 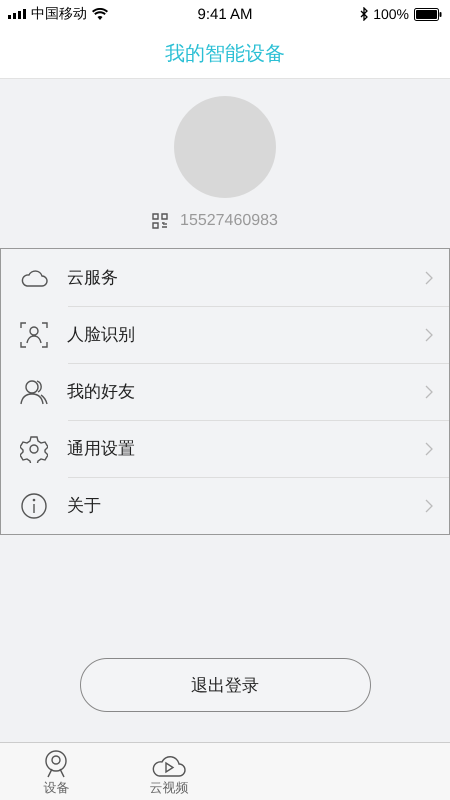 What do you see at coordinates (59, 14) in the screenshot?
I see `carrier-name: 中国移动` at bounding box center [59, 14].